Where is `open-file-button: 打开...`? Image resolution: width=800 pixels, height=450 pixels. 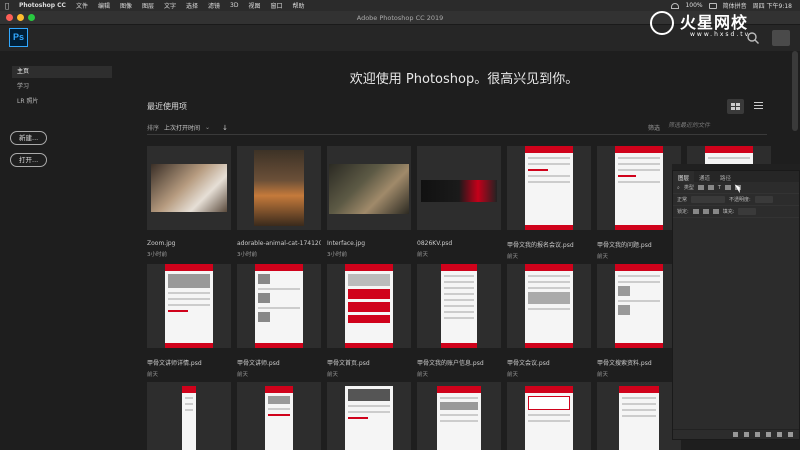
open-file-button: 打开... is located at coordinates (29, 160).